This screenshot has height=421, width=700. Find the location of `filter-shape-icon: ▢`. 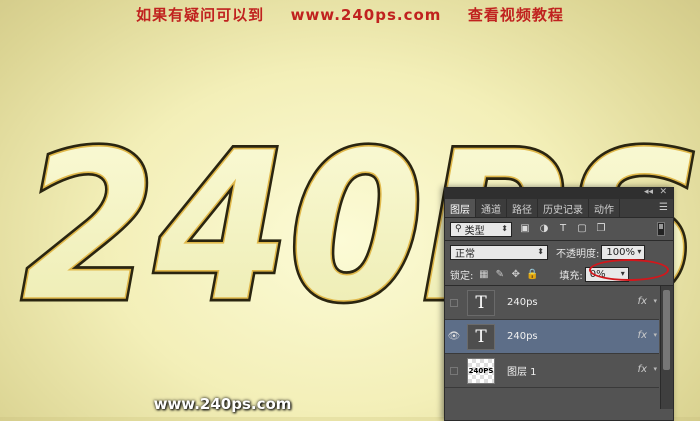

filter-shape-icon: ▢ is located at coordinates (582, 229).